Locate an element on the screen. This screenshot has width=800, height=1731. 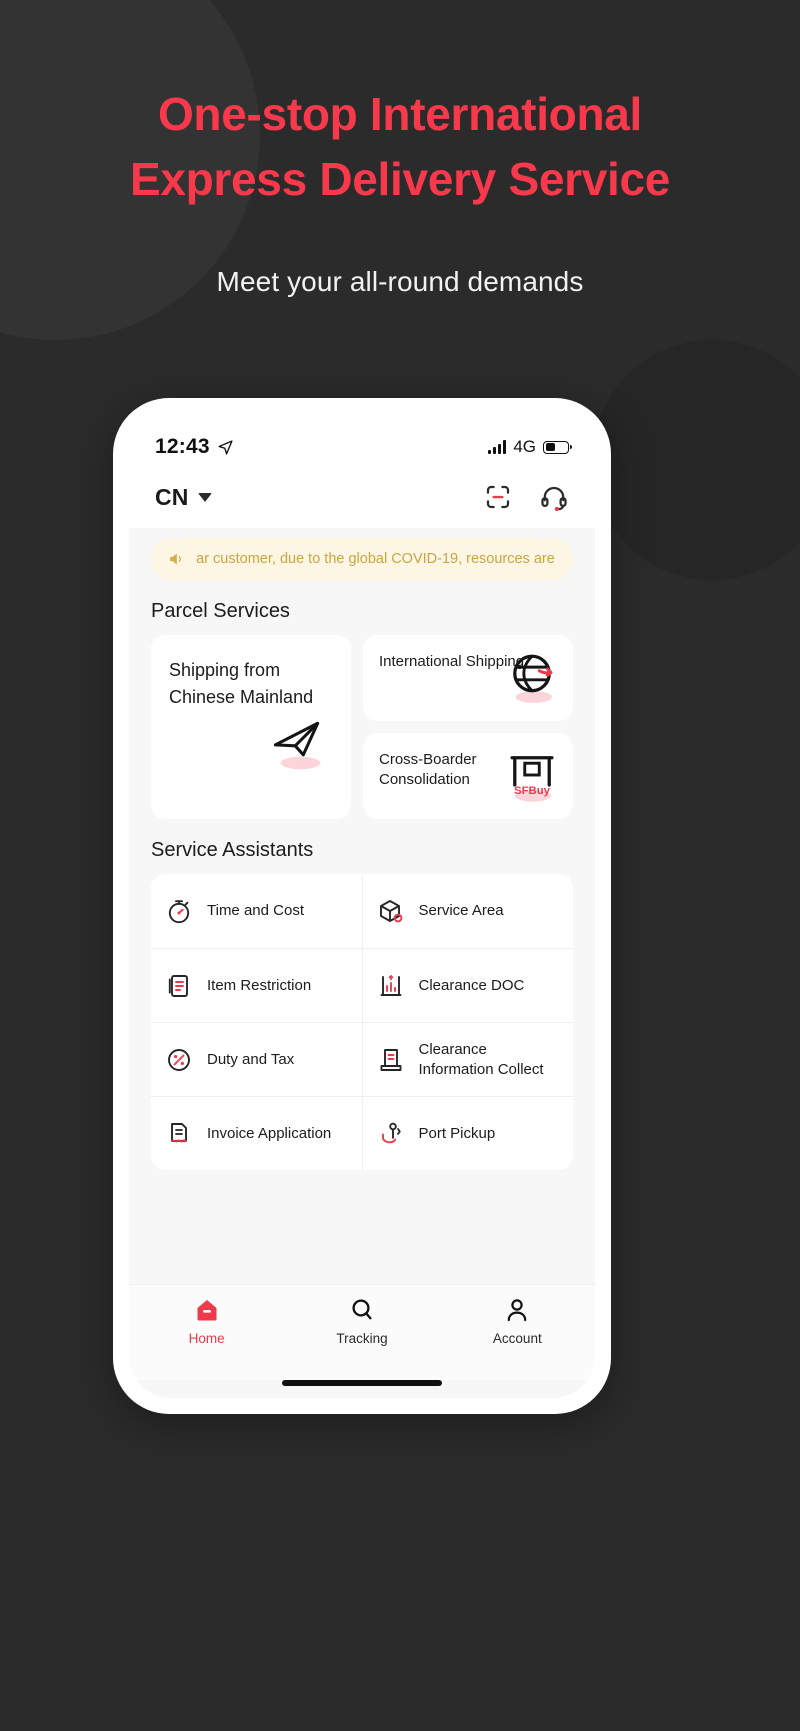
assistant-item-duty-and-tax: Duty and Tax is located at coordinates (257, 1059).